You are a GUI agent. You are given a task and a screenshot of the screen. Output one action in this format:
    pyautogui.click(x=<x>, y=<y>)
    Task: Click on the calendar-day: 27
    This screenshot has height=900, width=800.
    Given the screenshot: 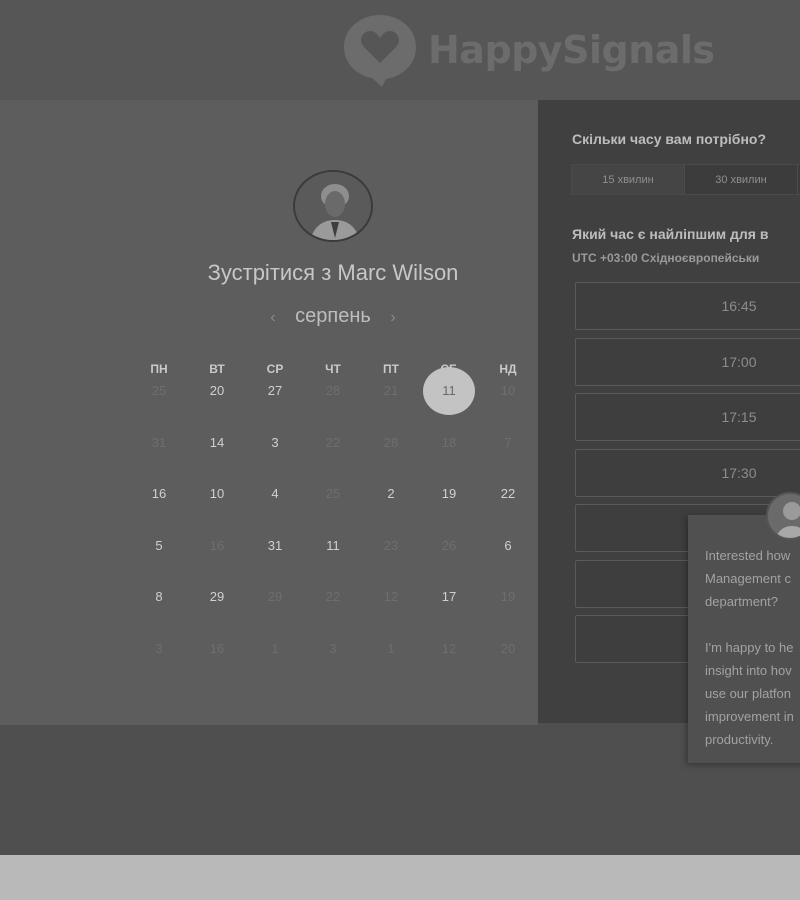 What is the action you would take?
    pyautogui.click(x=275, y=391)
    